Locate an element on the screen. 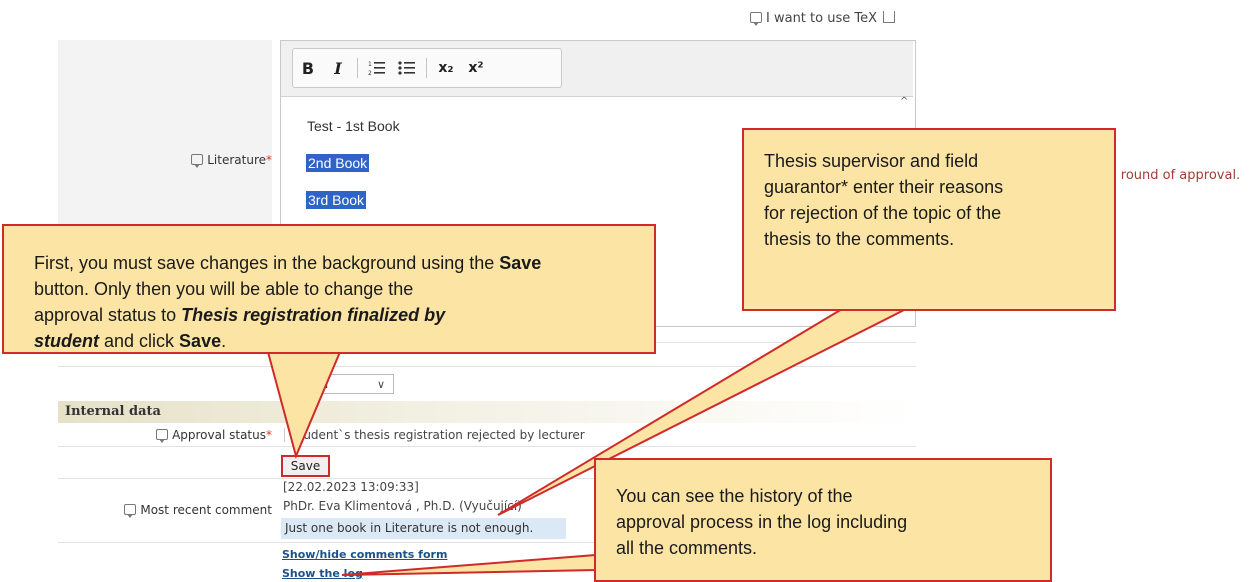 This screenshot has height=582, width=1258. bullet-list-icon is located at coordinates (406, 68).